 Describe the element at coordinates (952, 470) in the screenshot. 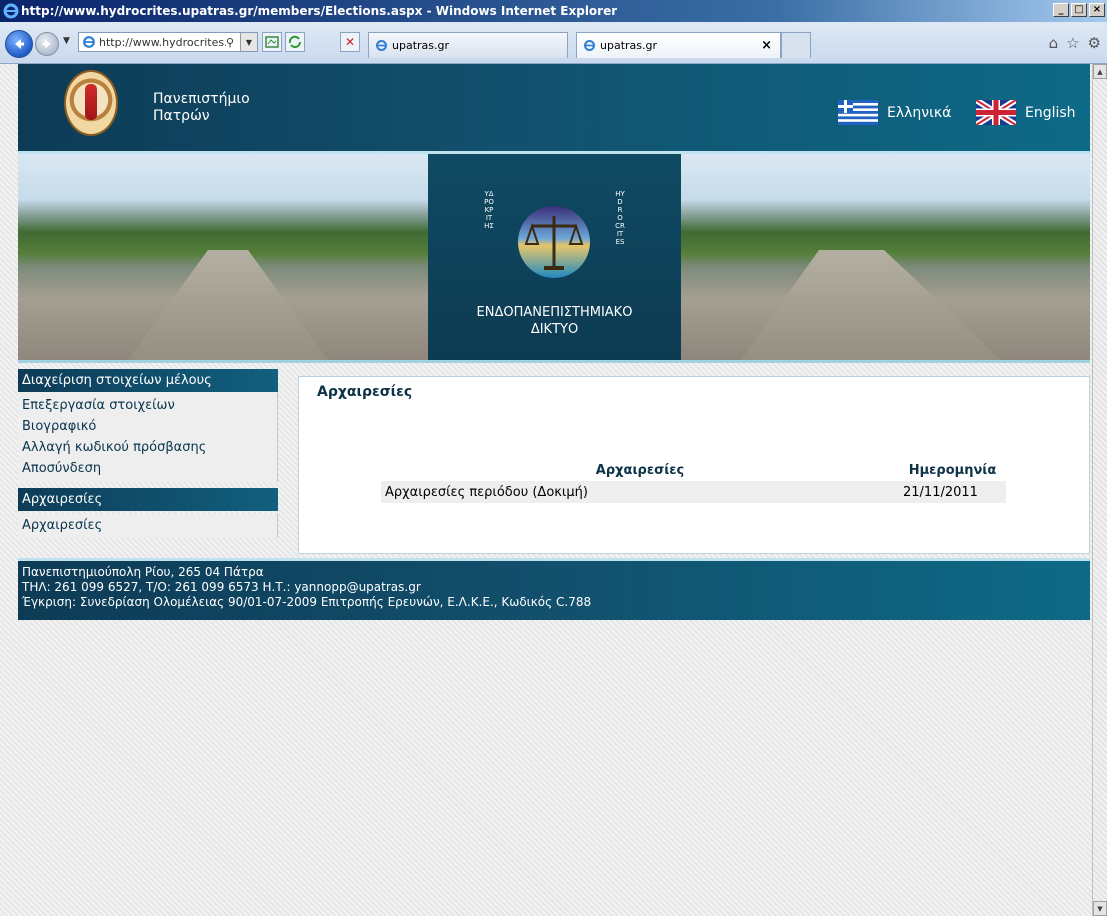

I see `column-header-date: Ημερομηνία` at that location.